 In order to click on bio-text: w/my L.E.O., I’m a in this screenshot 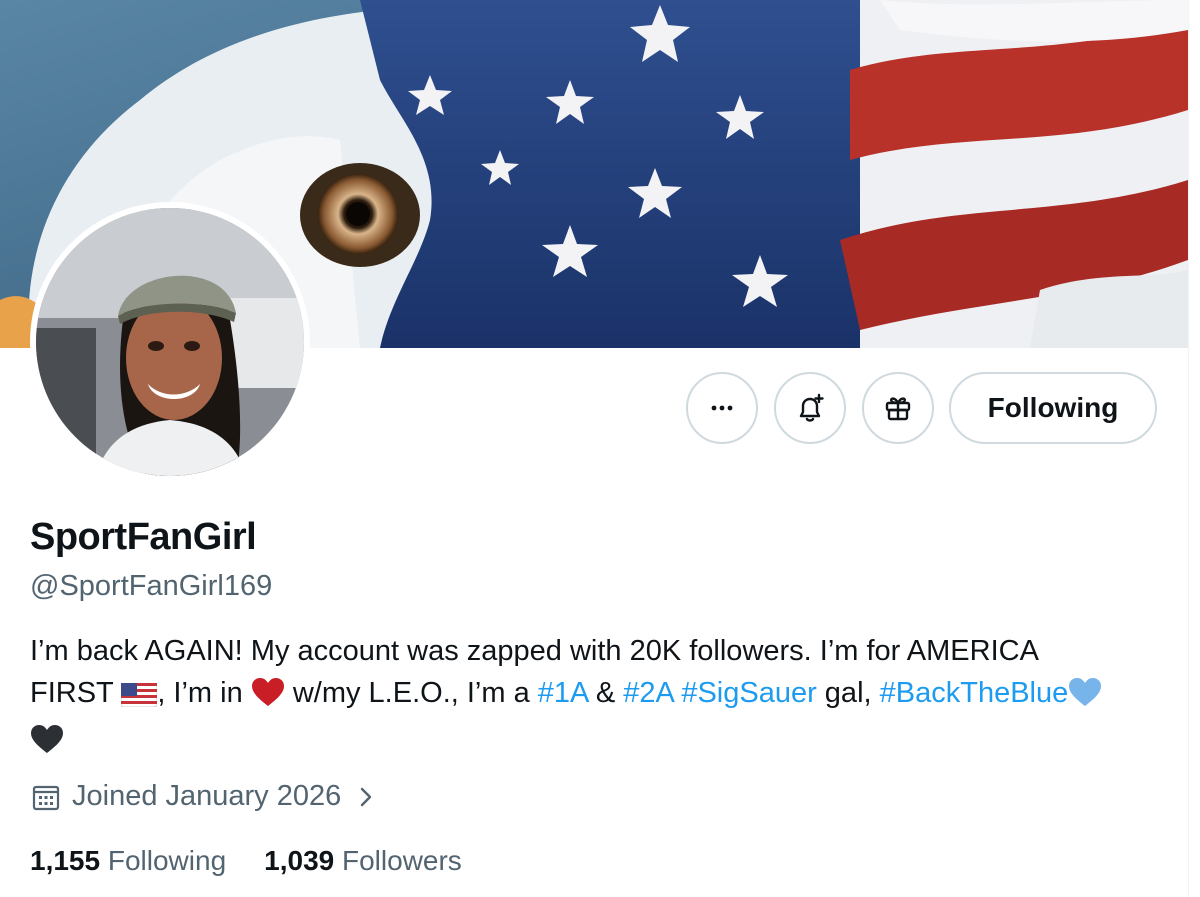, I will do `click(411, 693)`.